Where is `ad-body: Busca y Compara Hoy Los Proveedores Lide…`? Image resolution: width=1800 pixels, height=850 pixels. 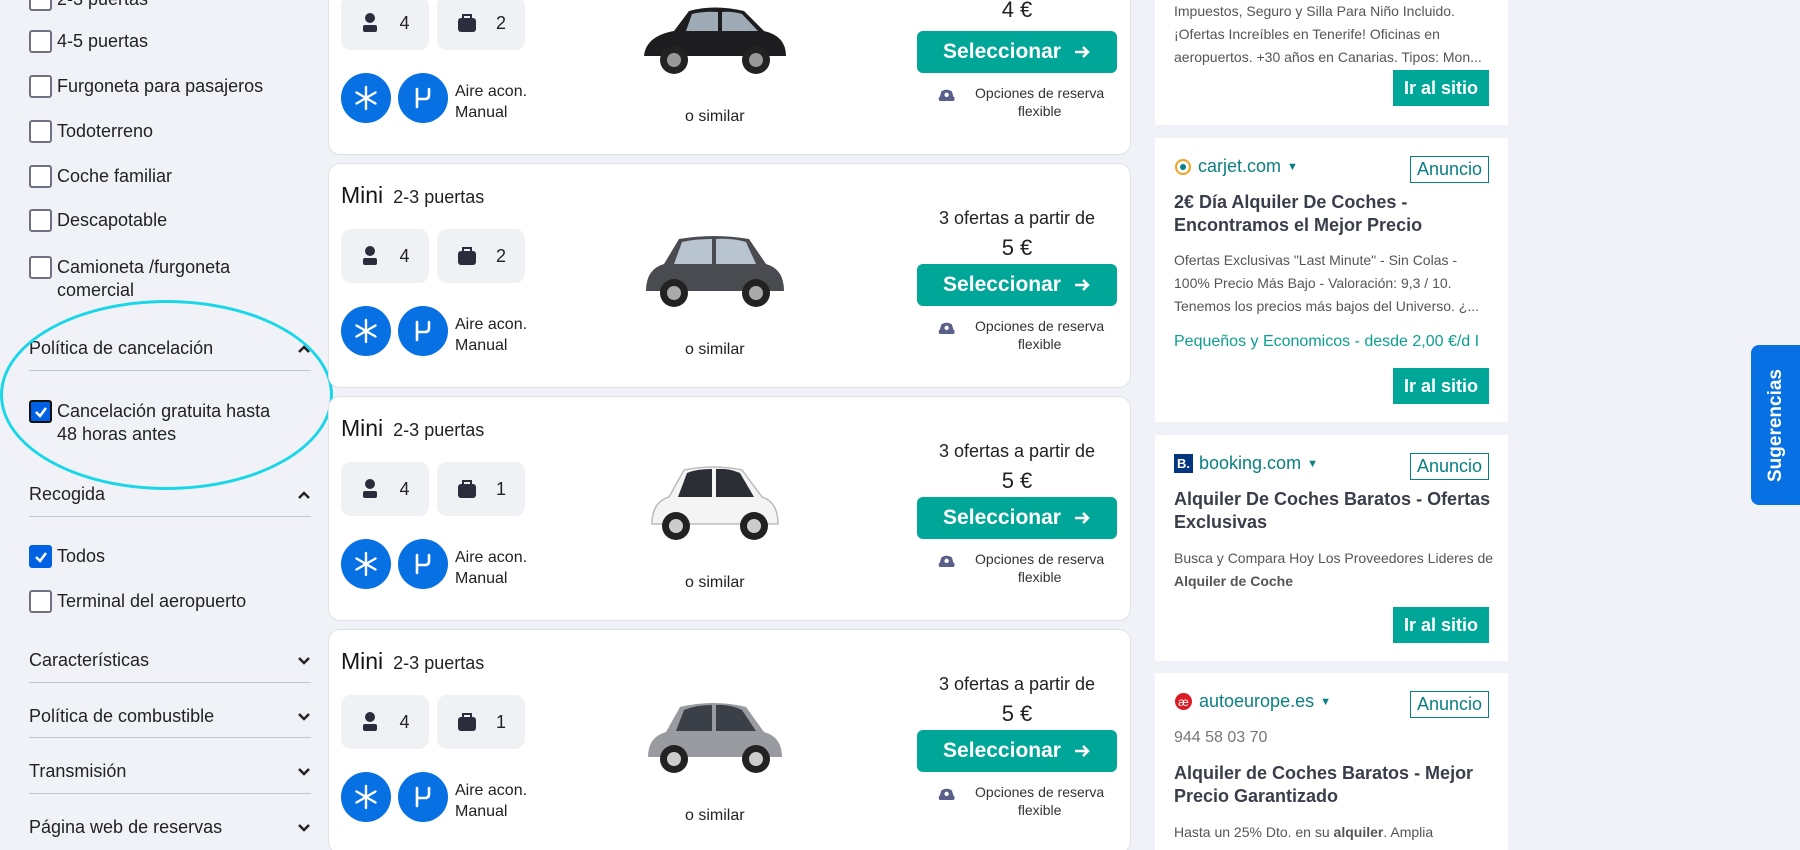
ad-body: Busca y Compara Hoy Los Proveedores Lide… is located at coordinates (1334, 570).